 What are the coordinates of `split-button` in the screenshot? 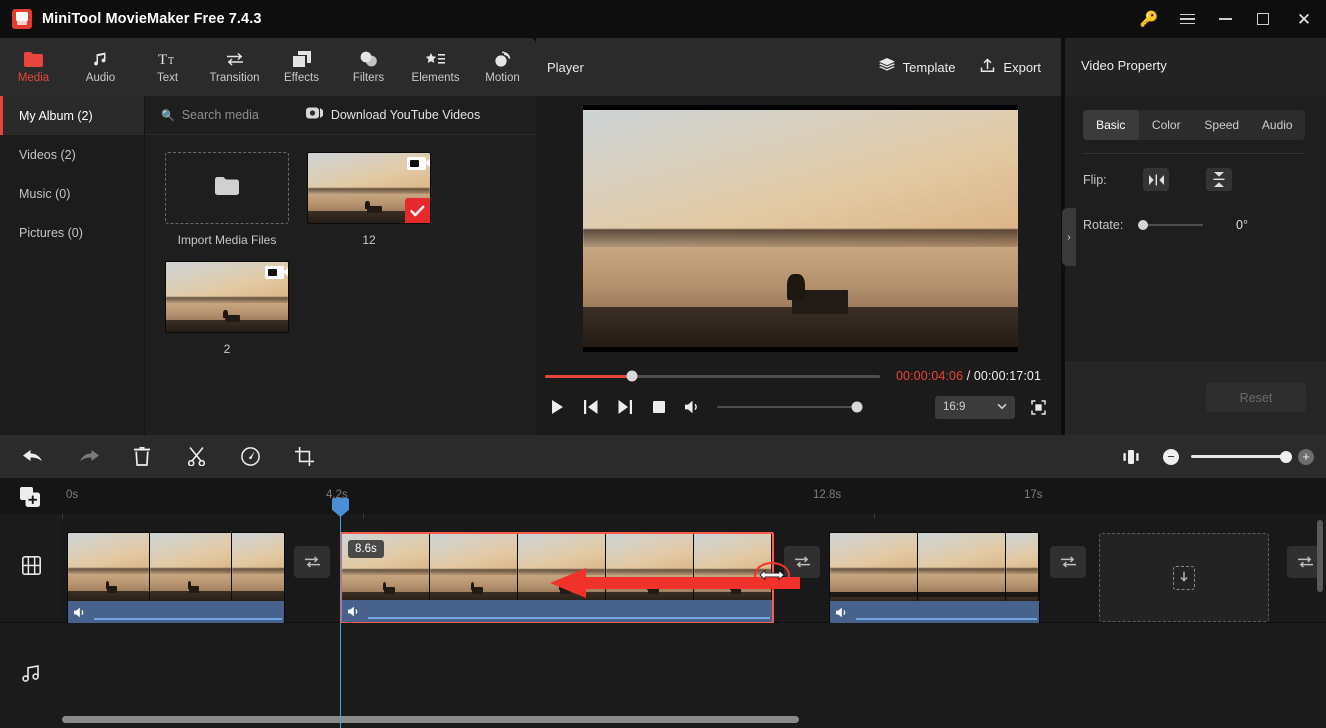 It's located at (196, 456).